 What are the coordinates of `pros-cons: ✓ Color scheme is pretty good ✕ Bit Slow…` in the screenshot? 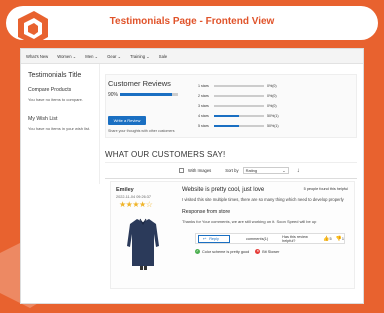 It's located at (237, 251).